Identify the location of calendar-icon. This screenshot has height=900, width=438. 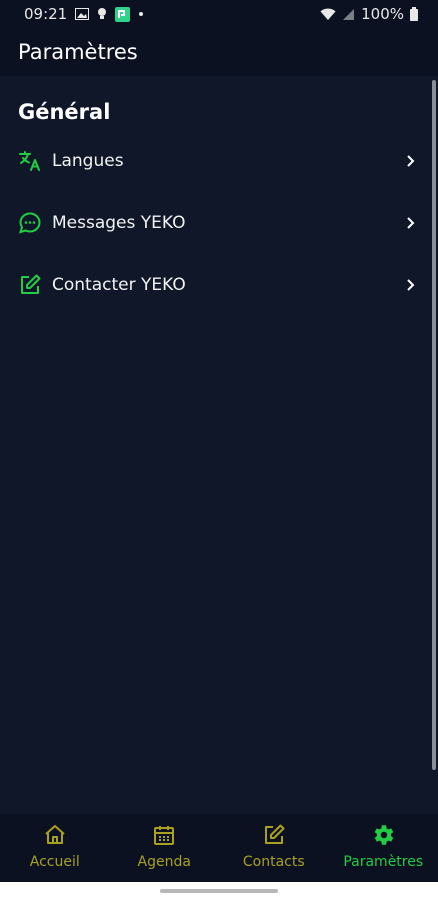
(164, 835).